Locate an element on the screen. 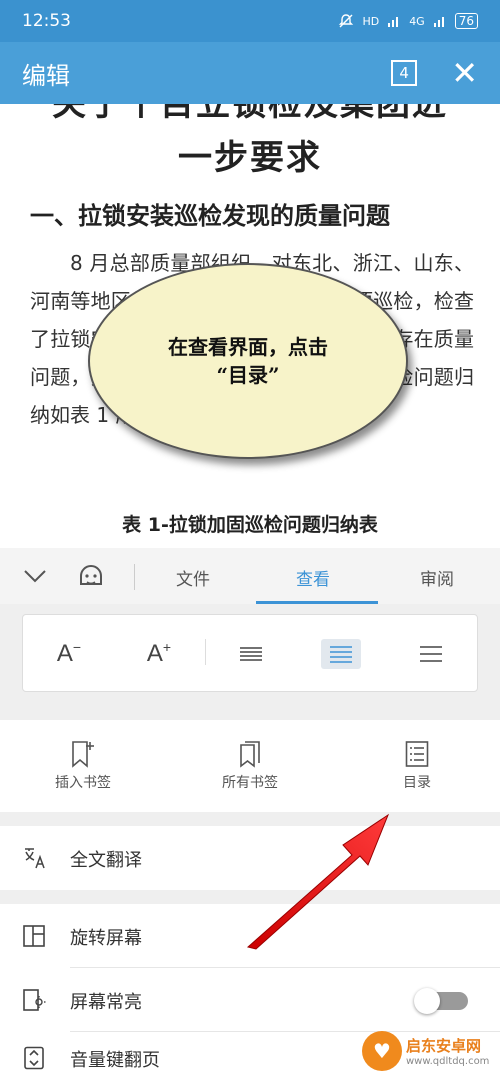 The width and height of the screenshot is (500, 1084). format-separator is located at coordinates (205, 652).